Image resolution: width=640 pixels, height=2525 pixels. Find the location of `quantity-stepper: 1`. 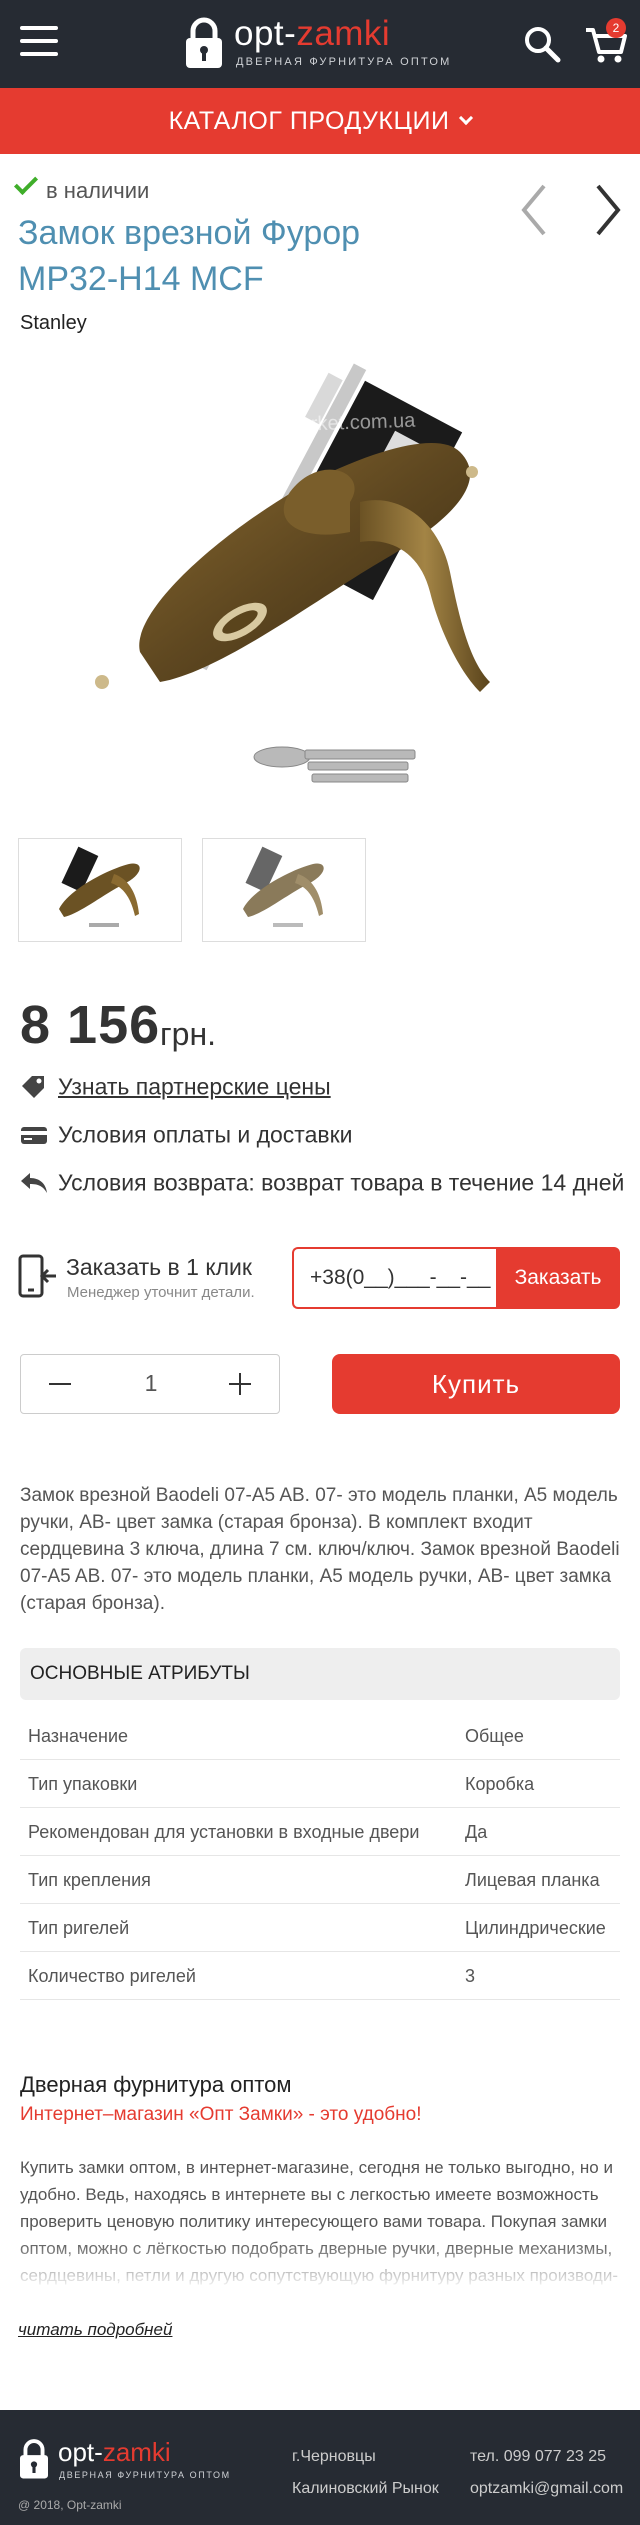

quantity-stepper: 1 is located at coordinates (150, 1384).